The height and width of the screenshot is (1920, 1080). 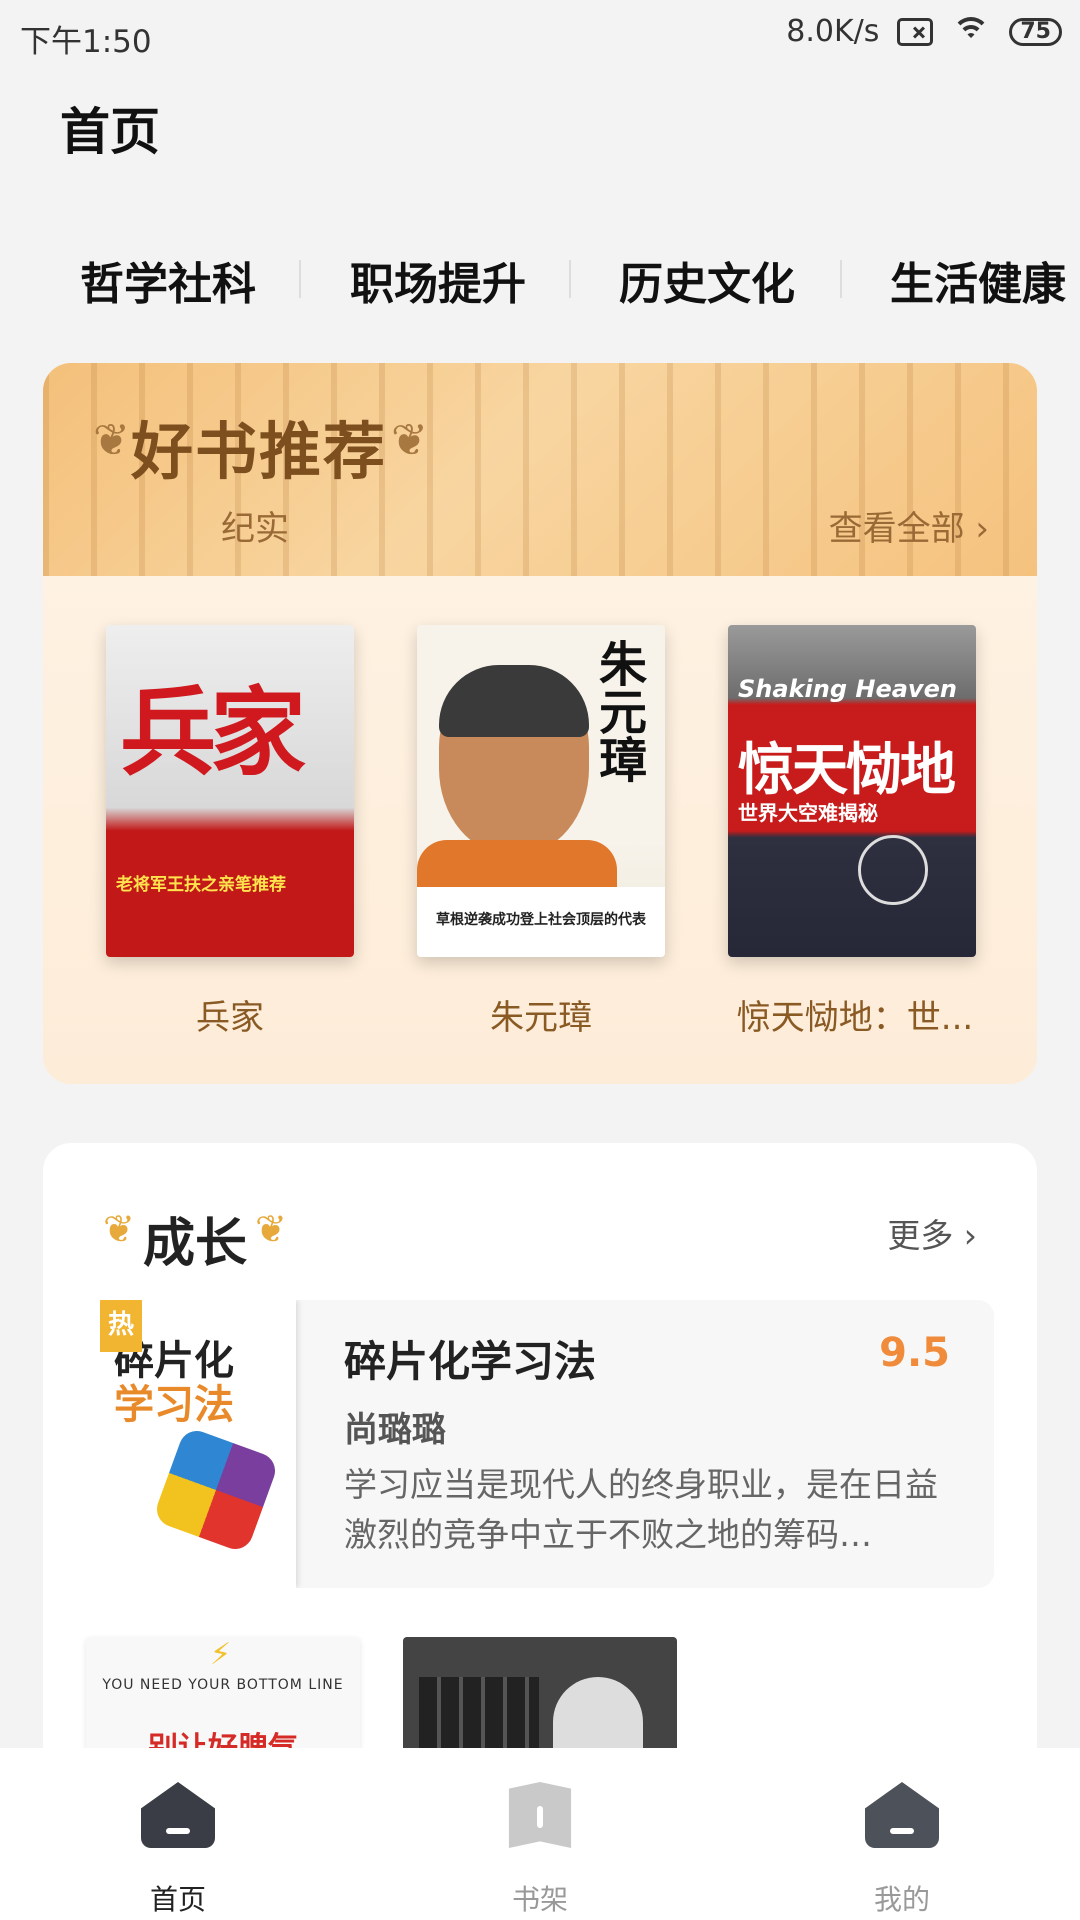 What do you see at coordinates (847, 770) in the screenshot?
I see `cover-title: 惊天恸地` at bounding box center [847, 770].